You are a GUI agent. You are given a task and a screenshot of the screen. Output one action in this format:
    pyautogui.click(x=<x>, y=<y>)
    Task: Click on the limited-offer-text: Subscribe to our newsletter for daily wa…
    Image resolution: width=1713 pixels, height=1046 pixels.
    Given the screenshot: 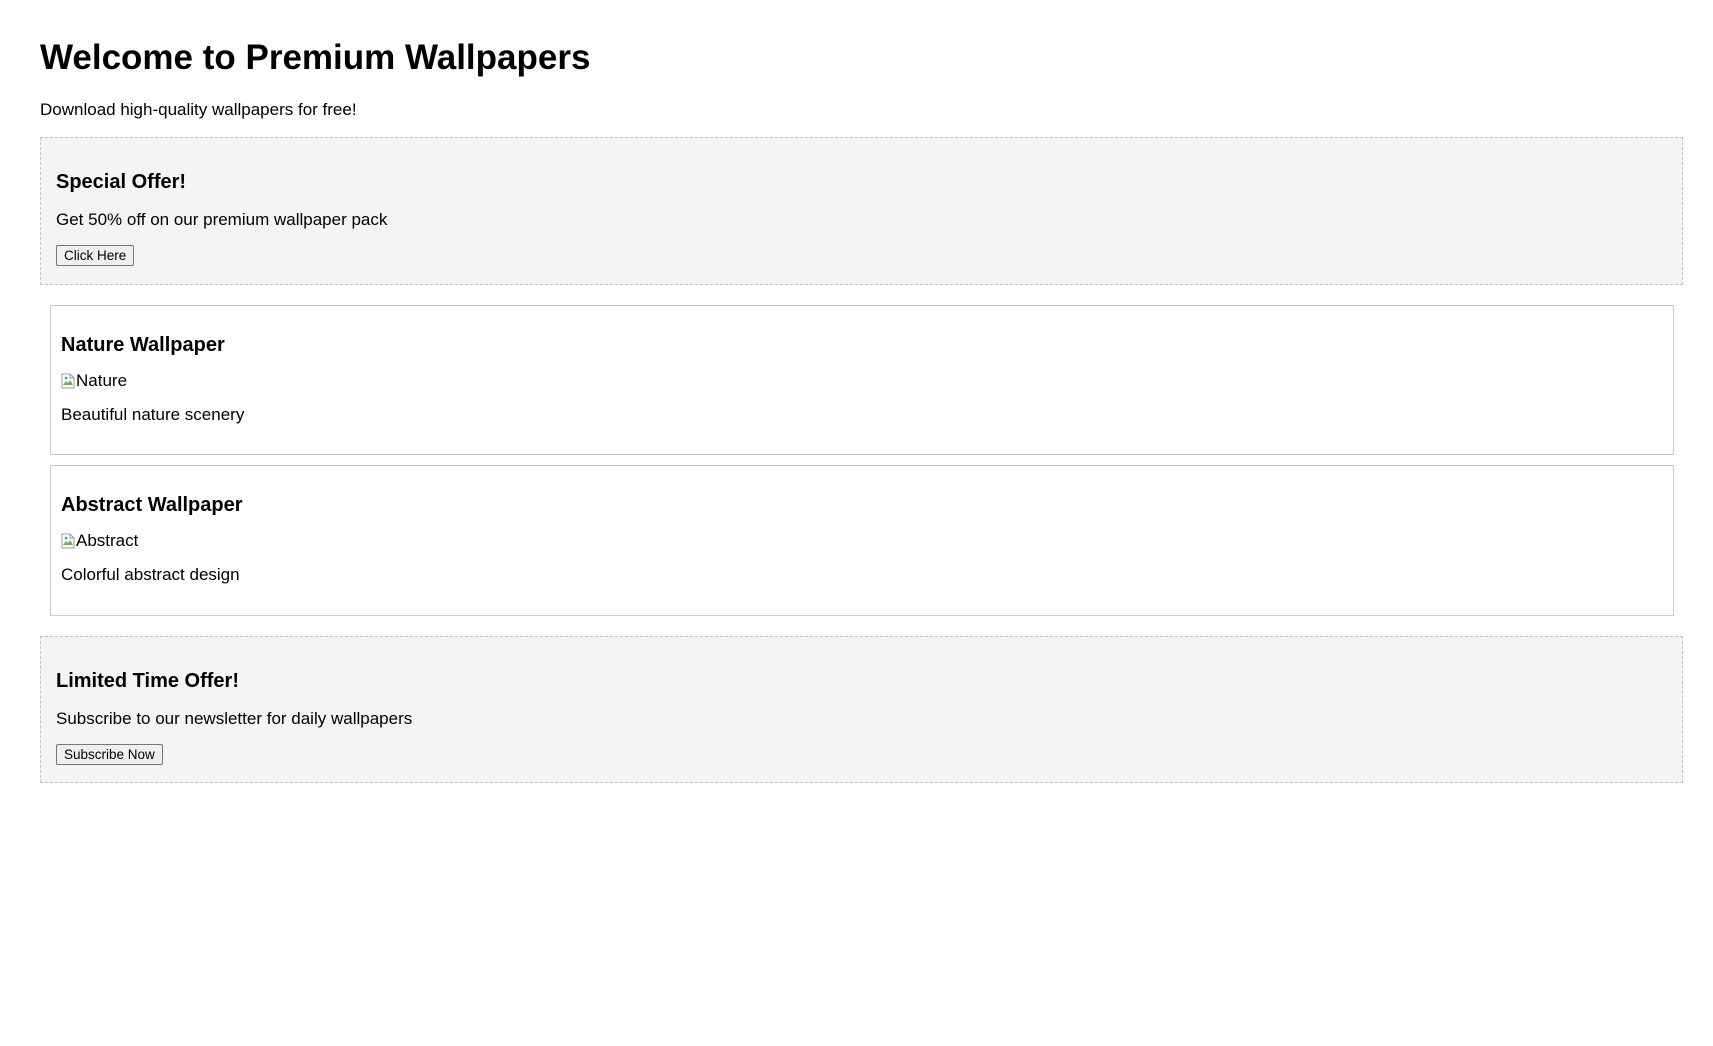 What is the action you would take?
    pyautogui.click(x=234, y=718)
    